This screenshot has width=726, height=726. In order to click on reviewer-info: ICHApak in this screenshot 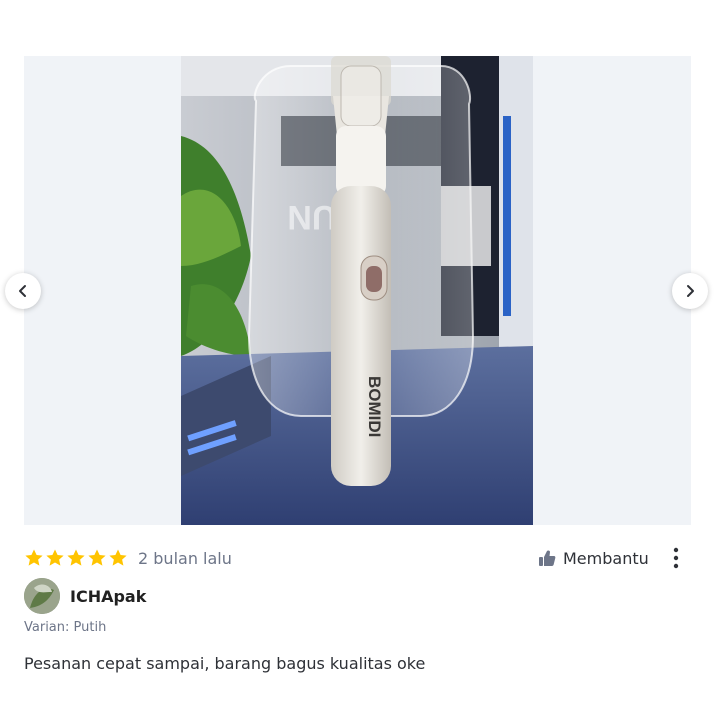, I will do `click(85, 596)`.